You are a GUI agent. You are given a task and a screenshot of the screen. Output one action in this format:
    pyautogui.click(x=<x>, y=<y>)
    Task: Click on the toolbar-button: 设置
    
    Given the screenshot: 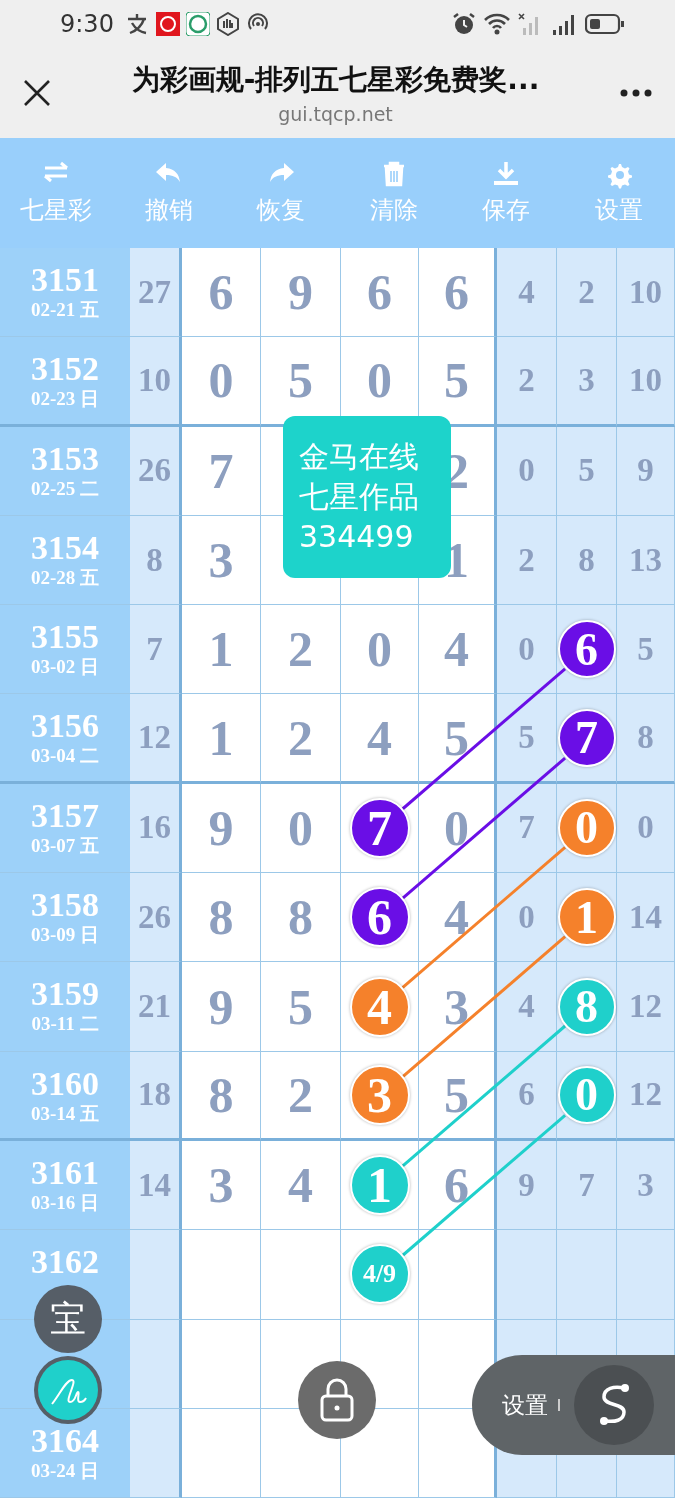 What is the action you would take?
    pyautogui.click(x=618, y=193)
    